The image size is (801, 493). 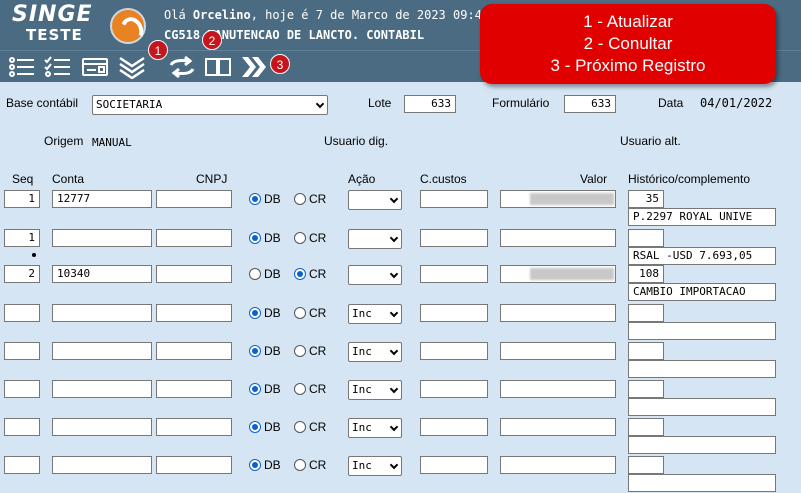 What do you see at coordinates (646, 199) in the screenshot?
I see `historico-code-input: 35` at bounding box center [646, 199].